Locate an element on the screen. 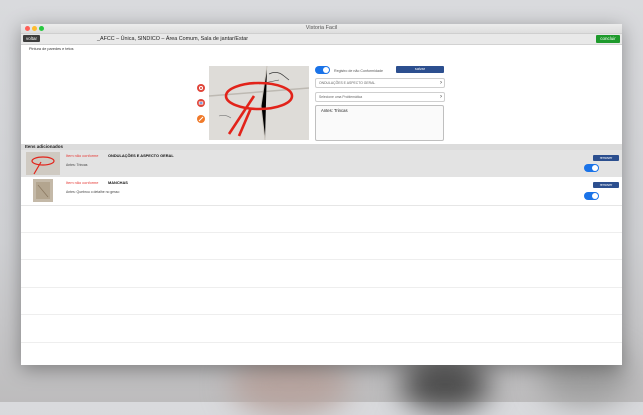  back-button: voltar is located at coordinates (31, 38).